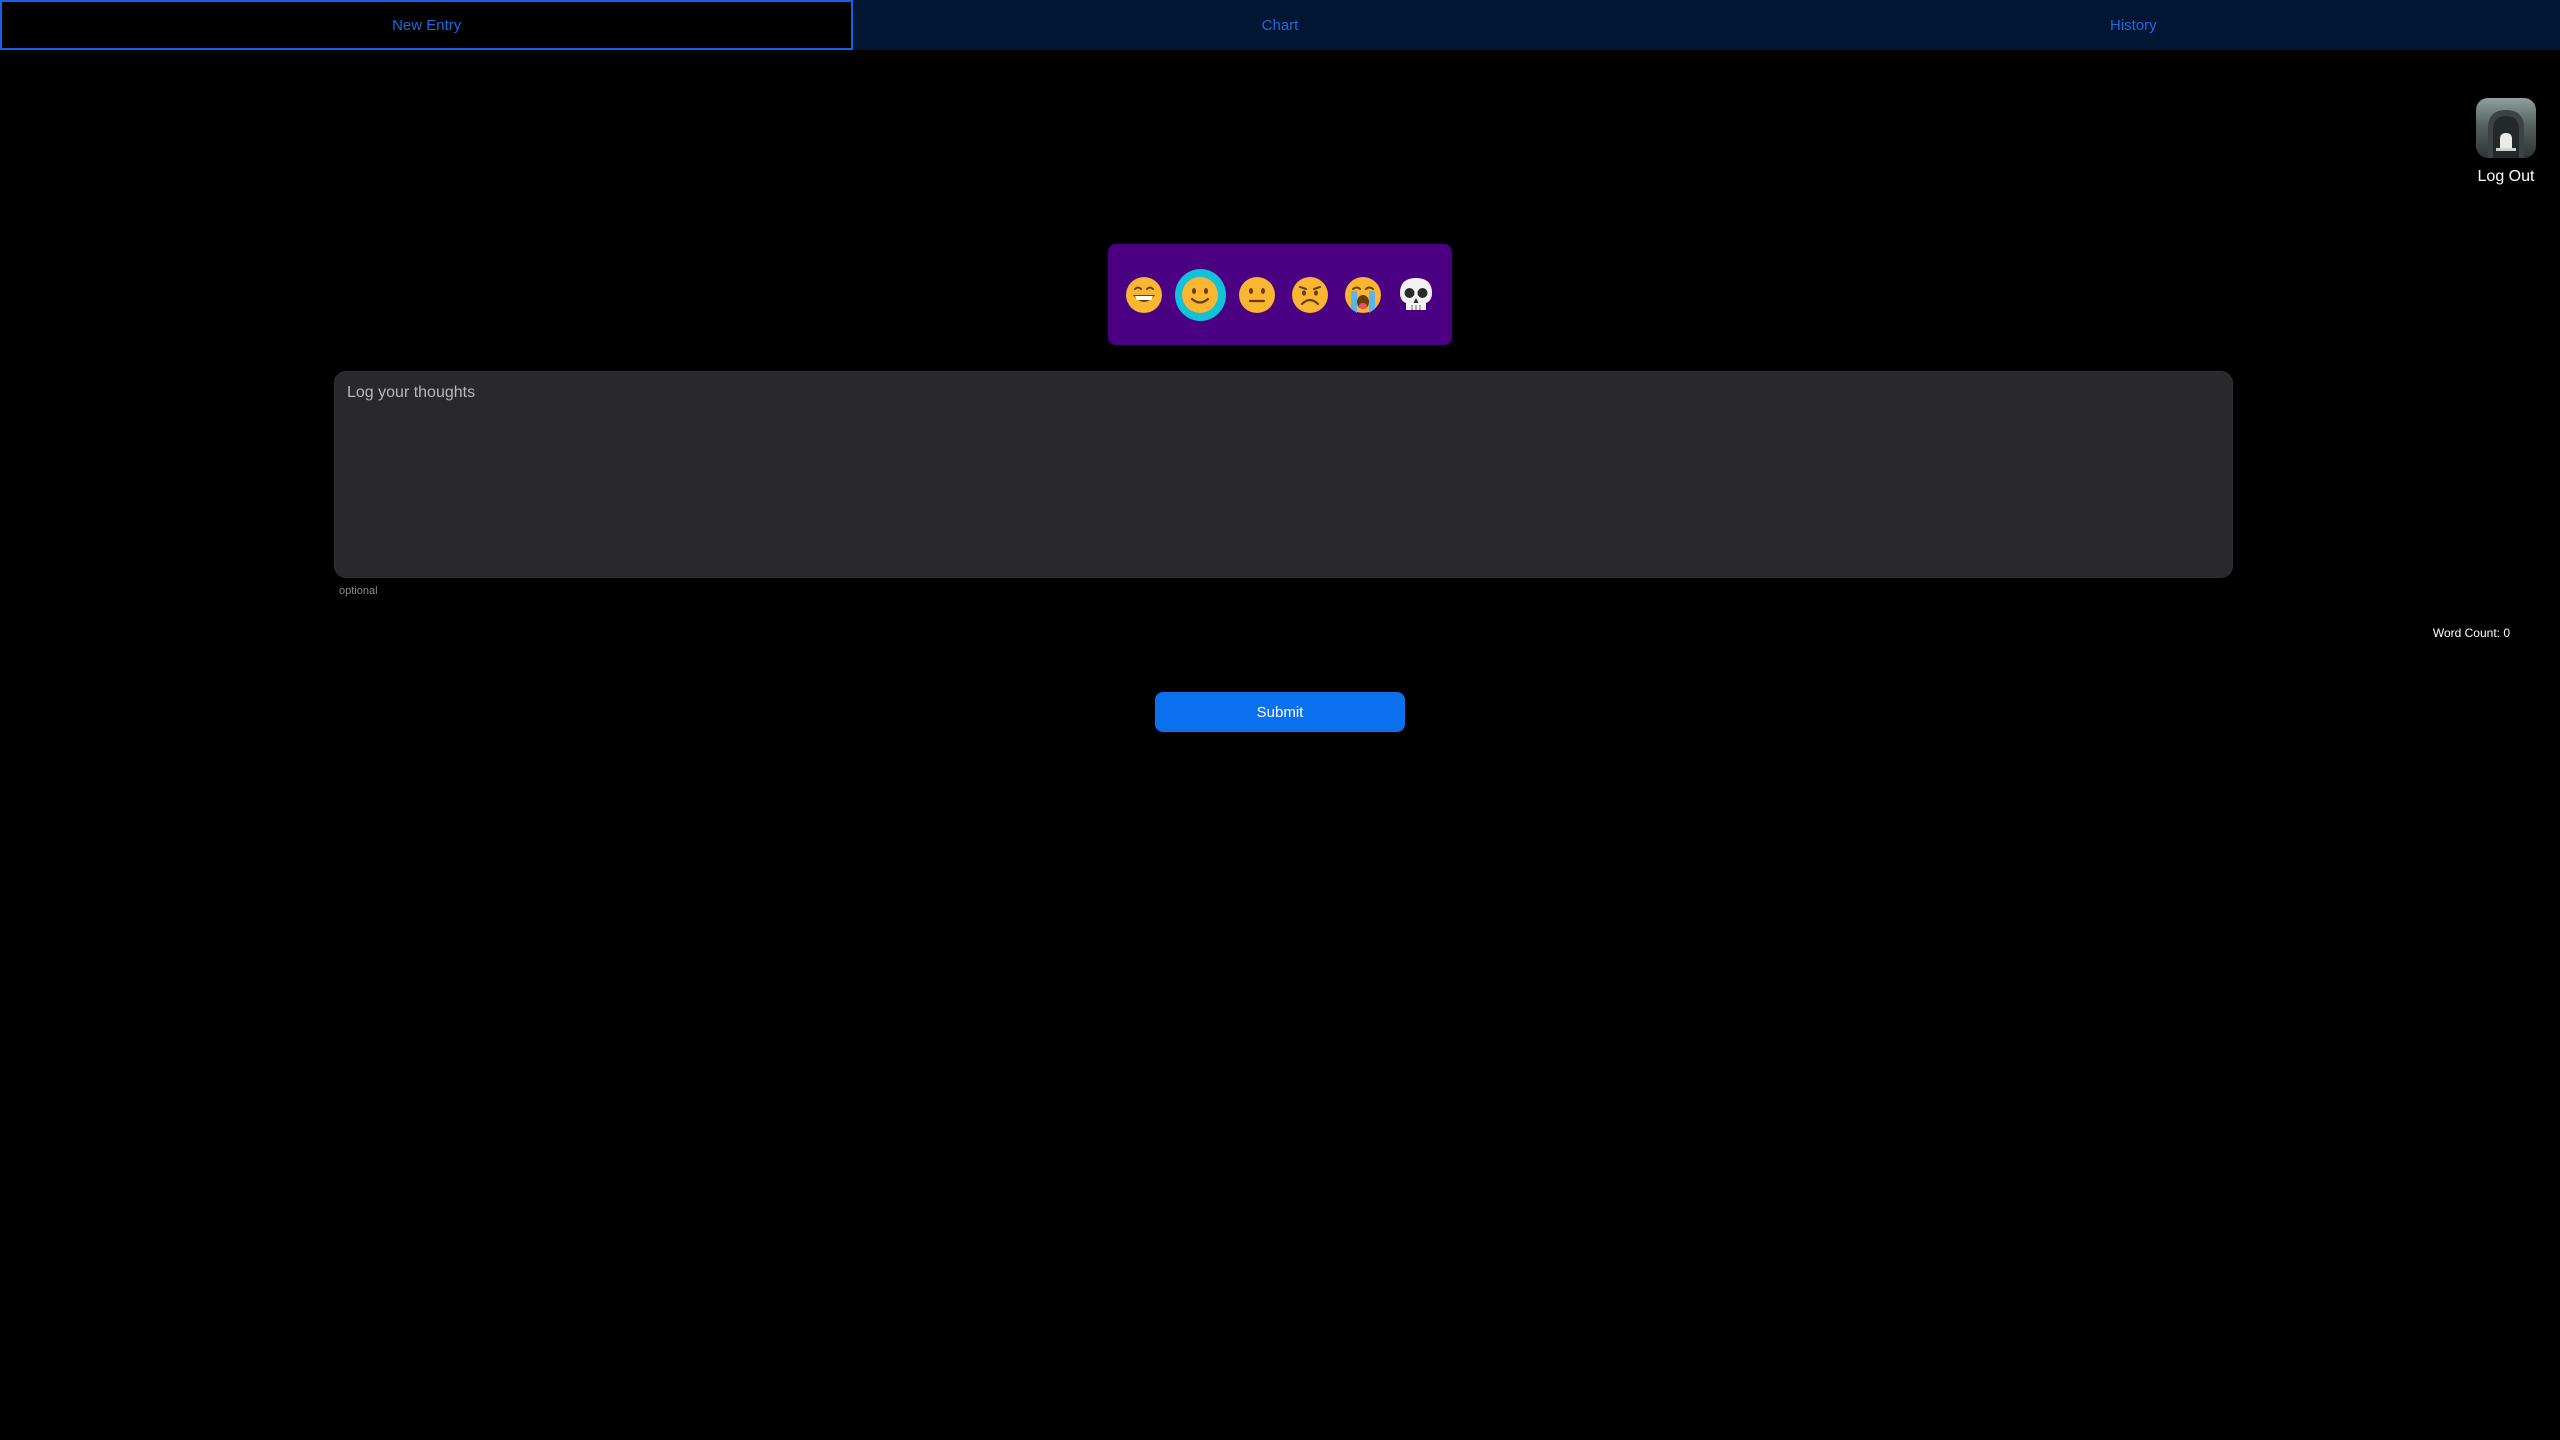 This screenshot has width=2560, height=1440. I want to click on tombstone-avatar-icon, so click(2506, 128).